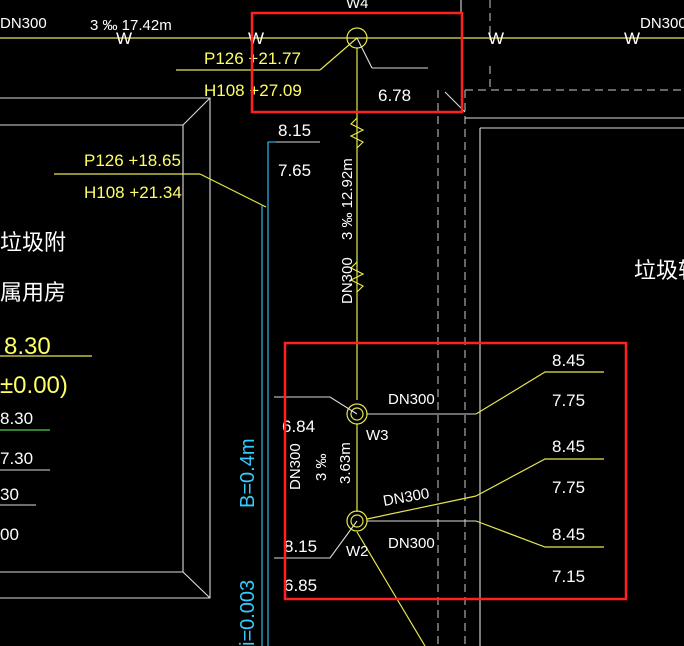 This screenshot has height=646, width=684. Describe the element at coordinates (300, 585) in the screenshot. I see `w2-depth: 6.85` at that location.